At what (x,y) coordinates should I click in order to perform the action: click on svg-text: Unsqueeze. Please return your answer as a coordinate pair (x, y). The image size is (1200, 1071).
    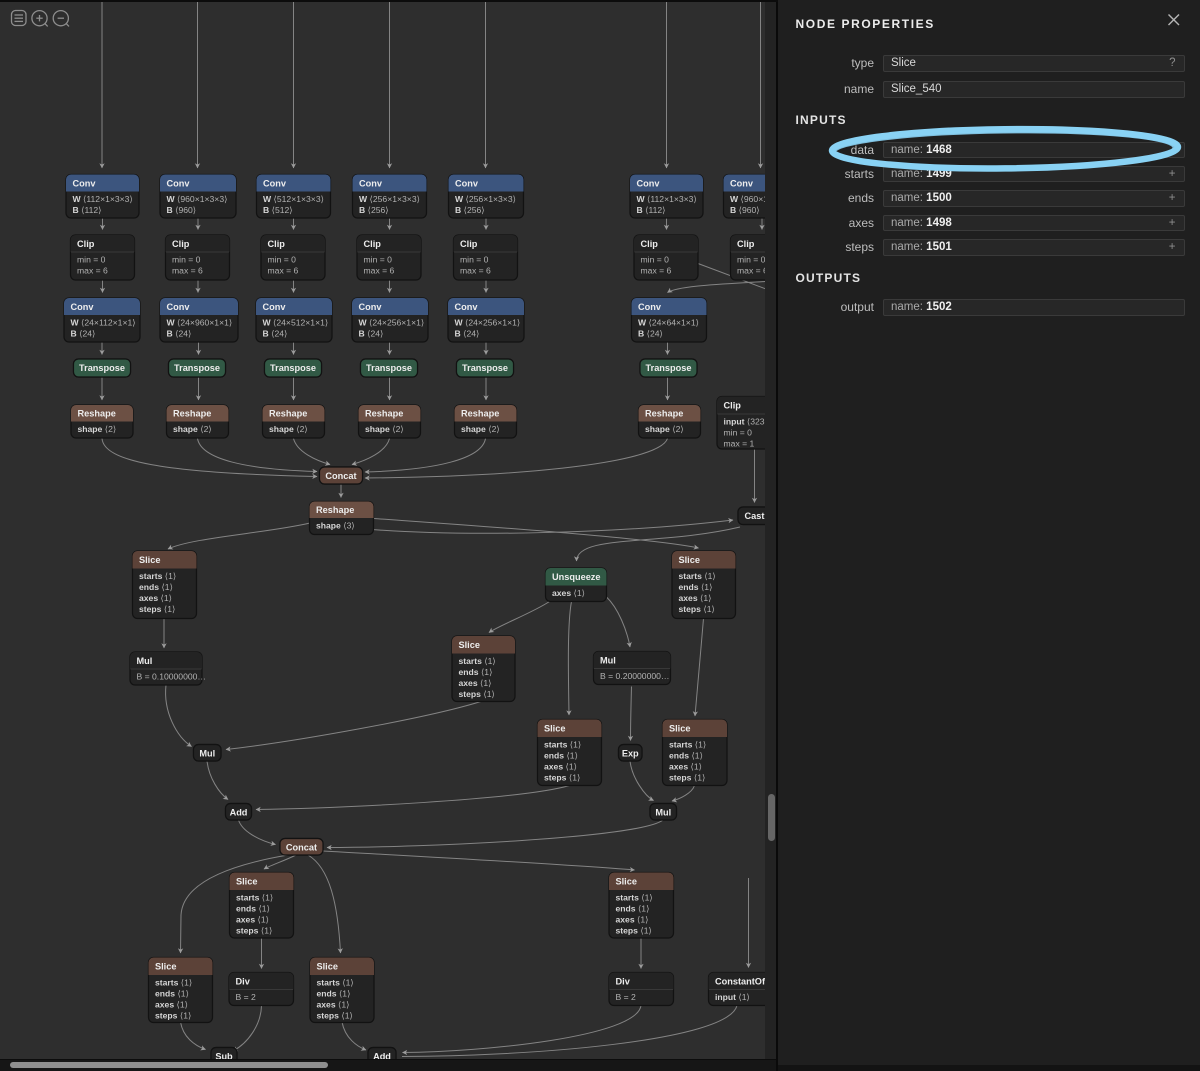
    Looking at the image, I should click on (576, 577).